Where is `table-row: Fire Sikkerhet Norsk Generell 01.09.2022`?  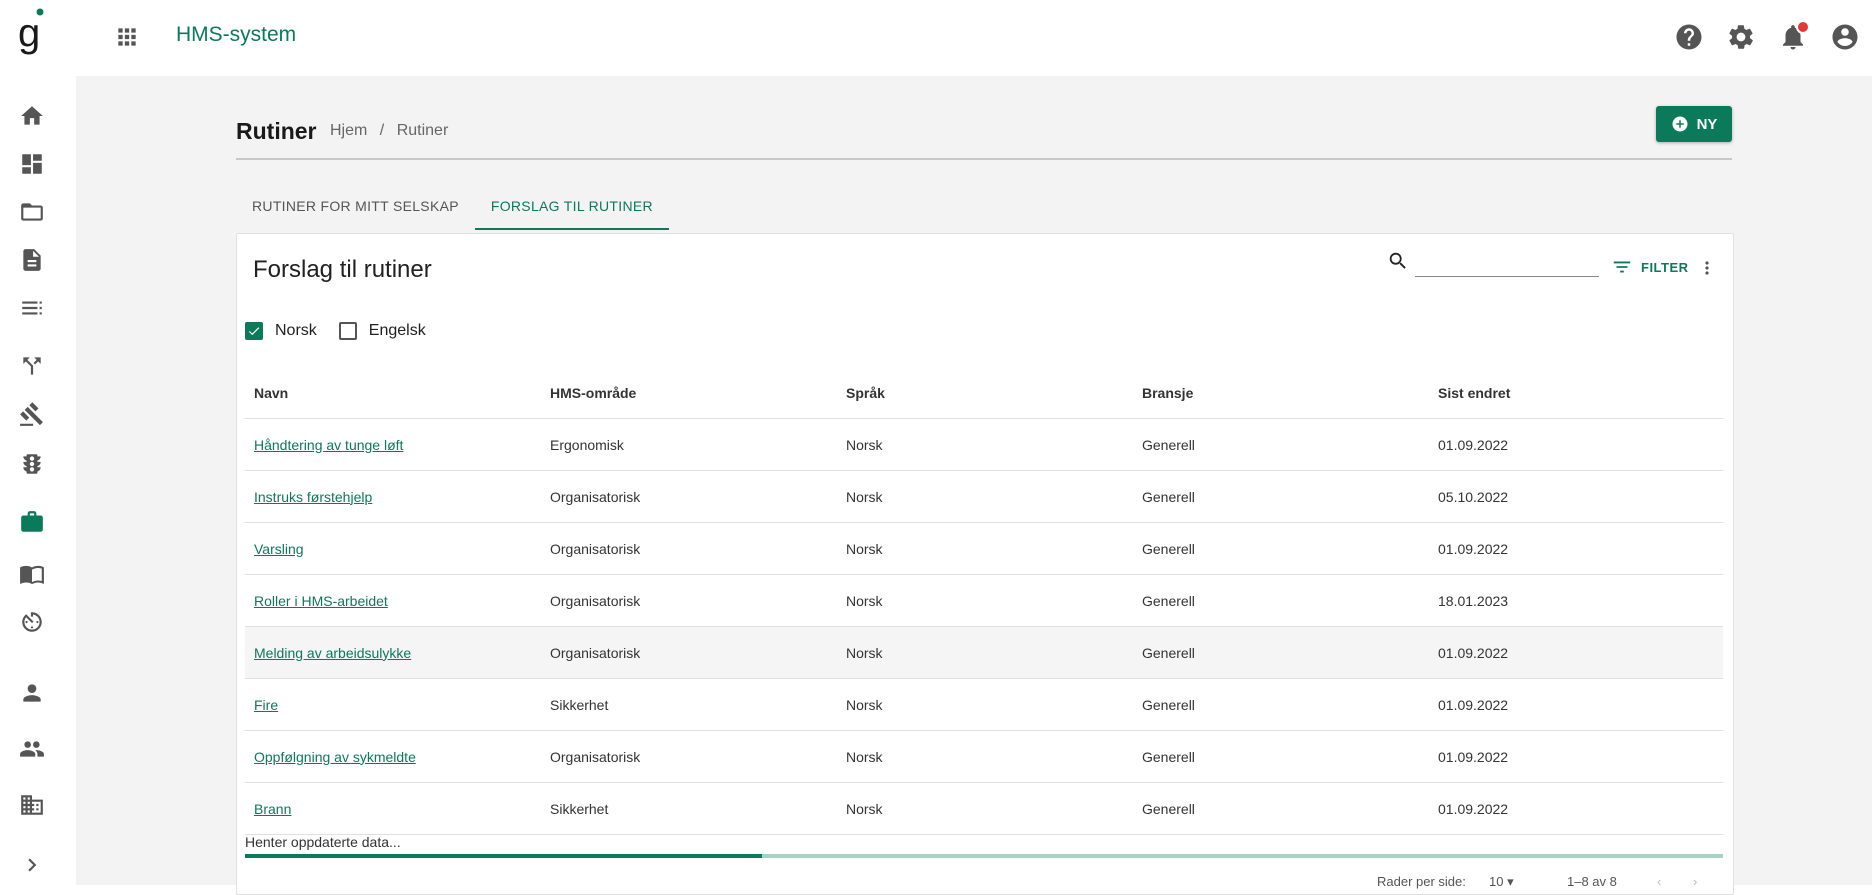
table-row: Fire Sikkerhet Norsk Generell 01.09.2022 is located at coordinates (984, 704).